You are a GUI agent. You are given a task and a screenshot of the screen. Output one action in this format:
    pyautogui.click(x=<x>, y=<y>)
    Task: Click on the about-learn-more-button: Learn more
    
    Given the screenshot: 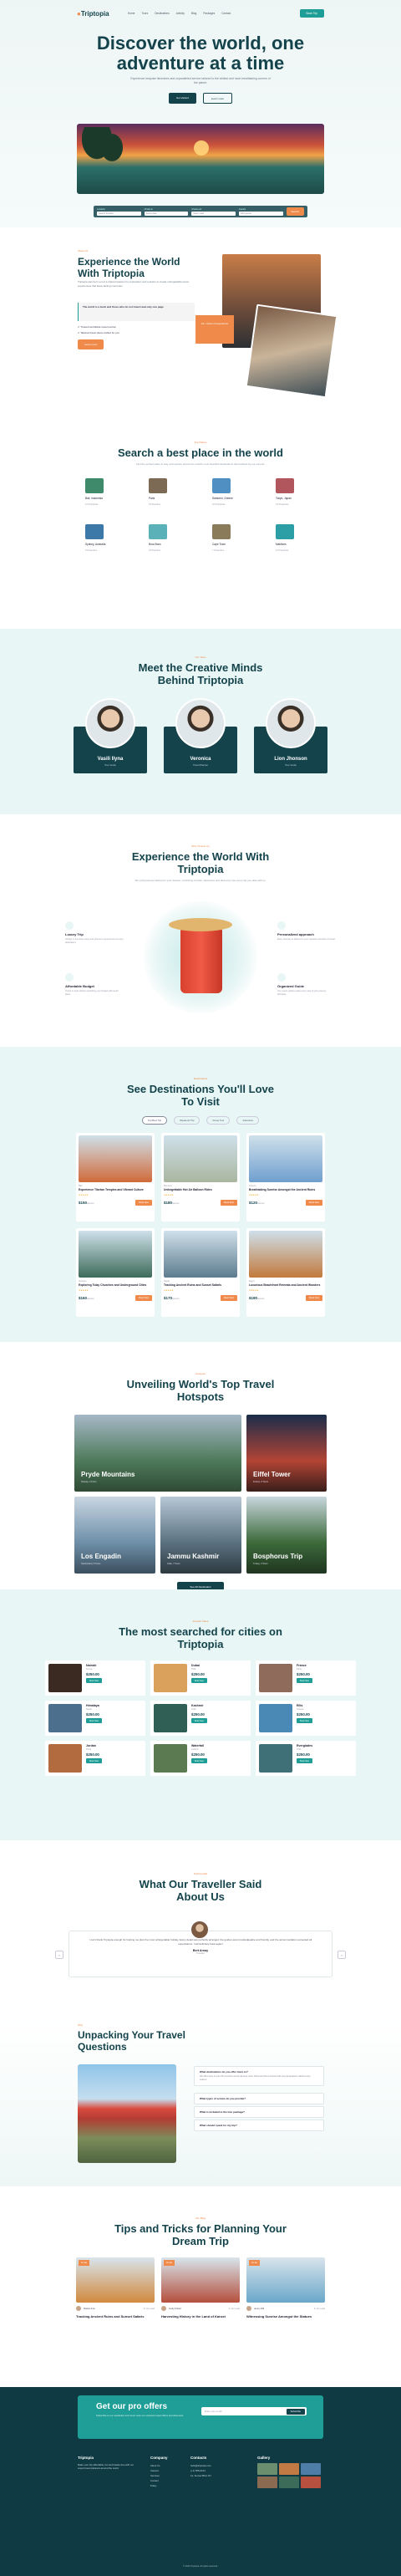 What is the action you would take?
    pyautogui.click(x=91, y=344)
    